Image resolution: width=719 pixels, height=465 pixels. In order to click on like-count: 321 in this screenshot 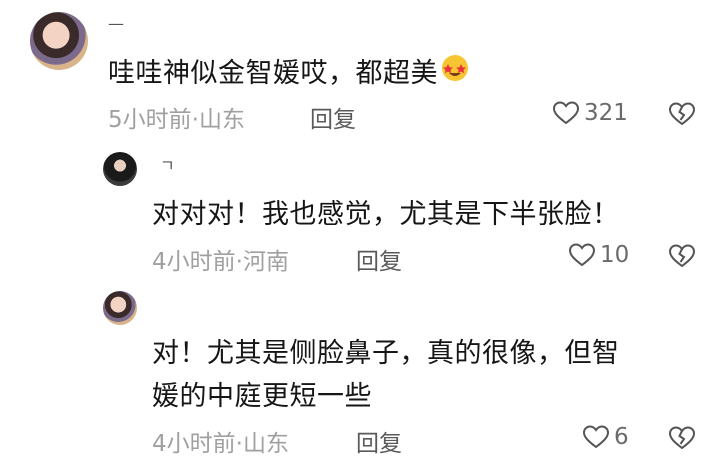, I will do `click(606, 113)`.